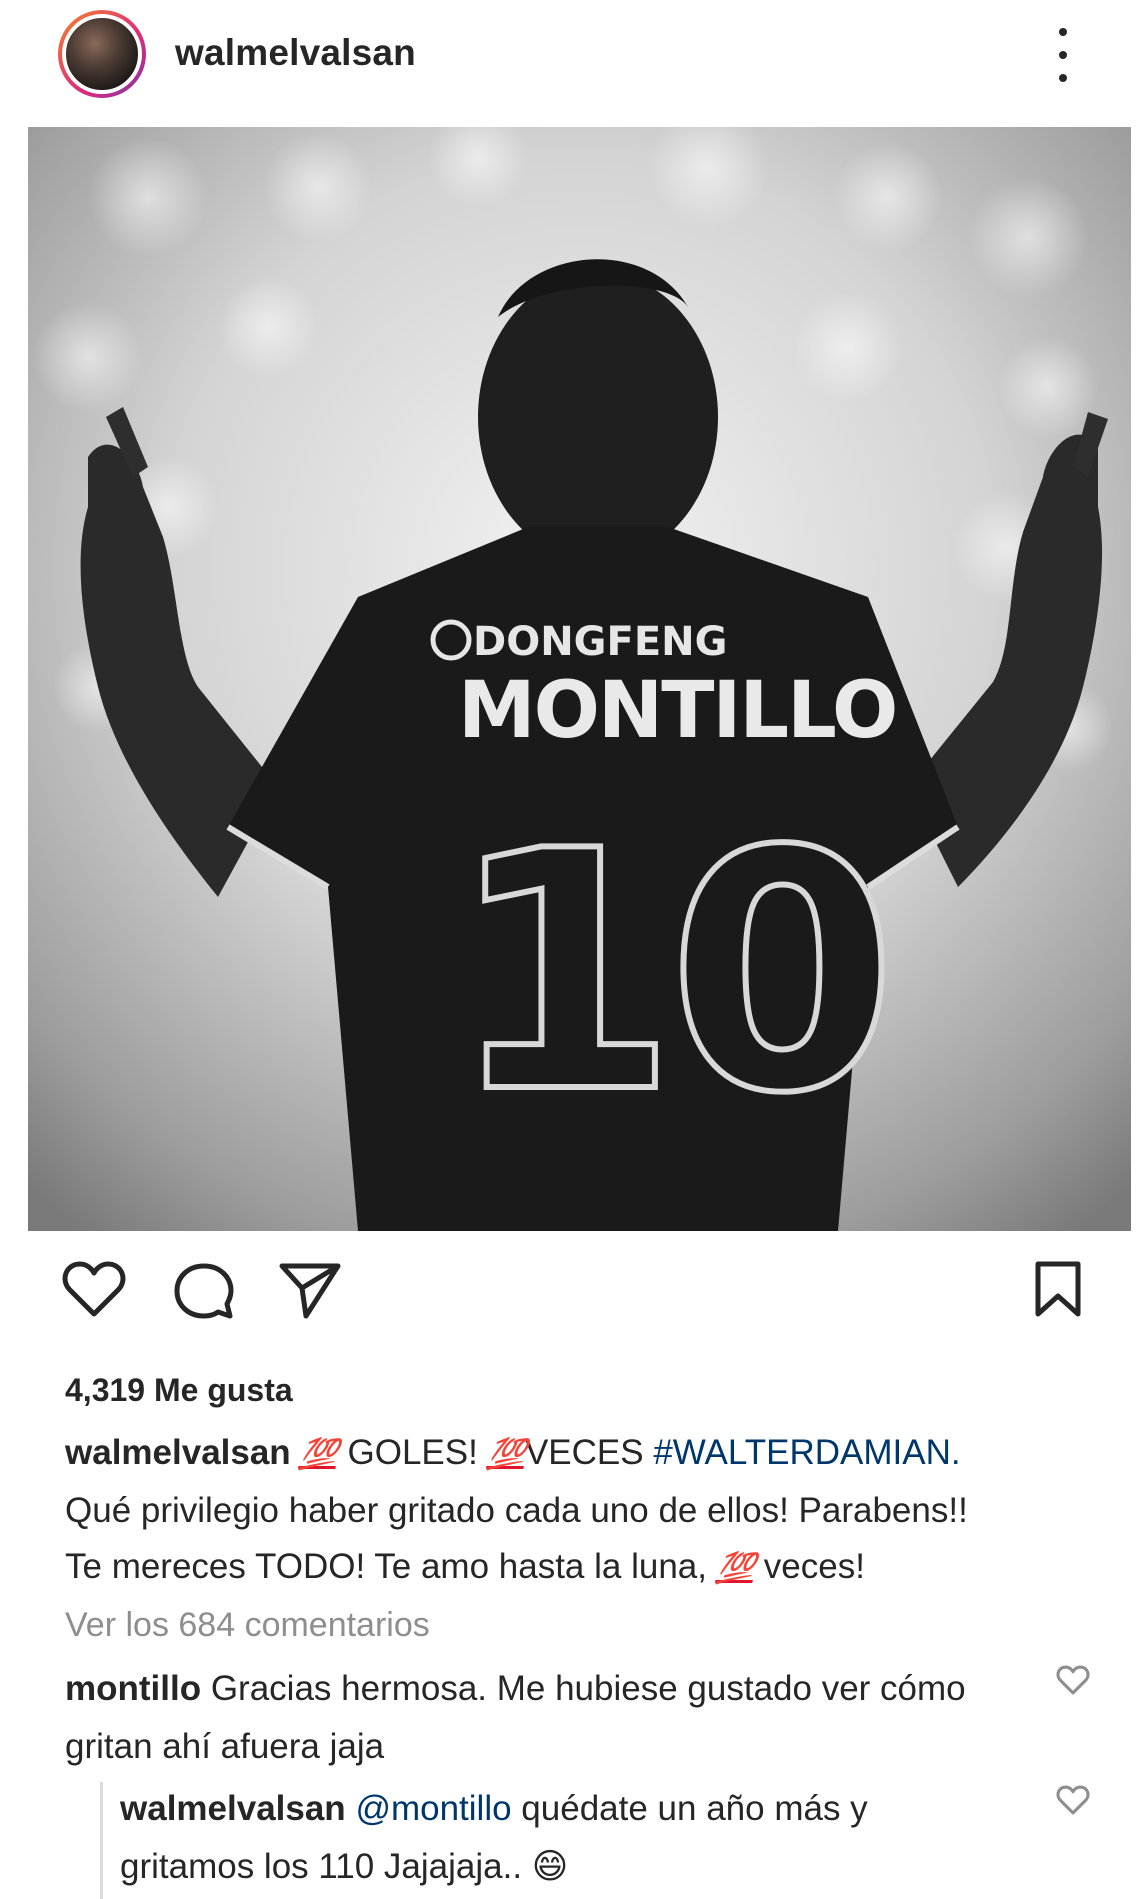 This screenshot has height=1899, width=1140. Describe the element at coordinates (133, 1688) in the screenshot. I see `comment-username: montillo` at that location.